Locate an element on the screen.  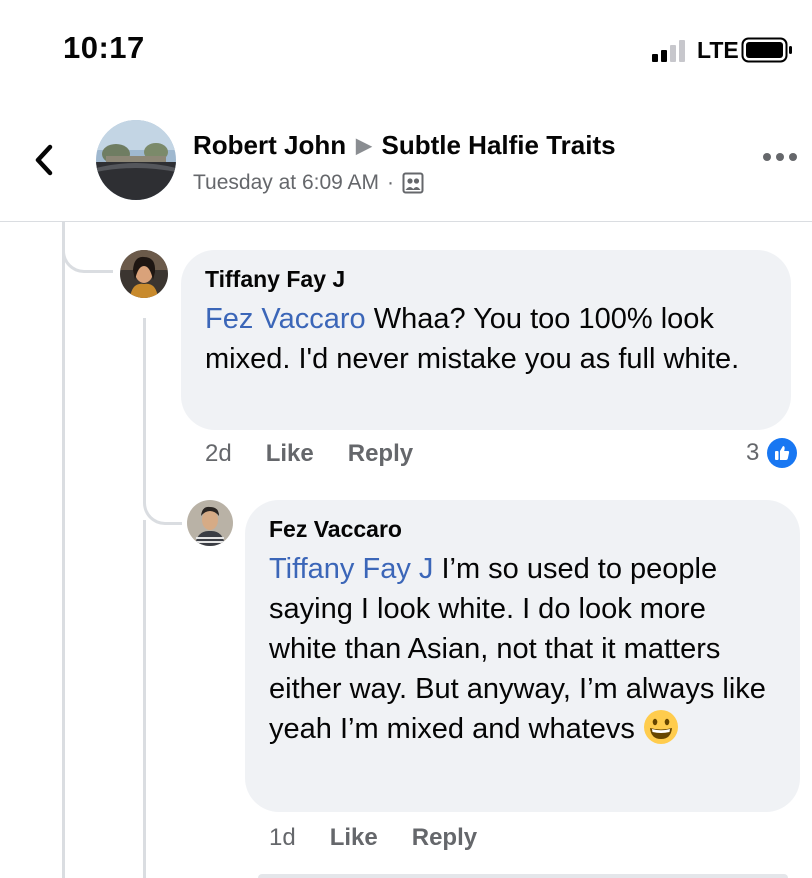
thread-line is located at coordinates (63, 550).